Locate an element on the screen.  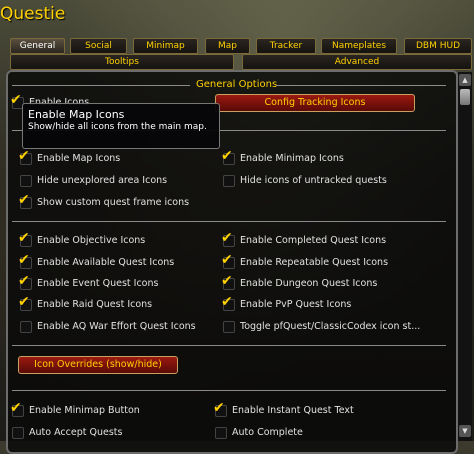
option-show-custom-quest-frame-icons: ✔ Show custom quest frame icons is located at coordinates (114, 201).